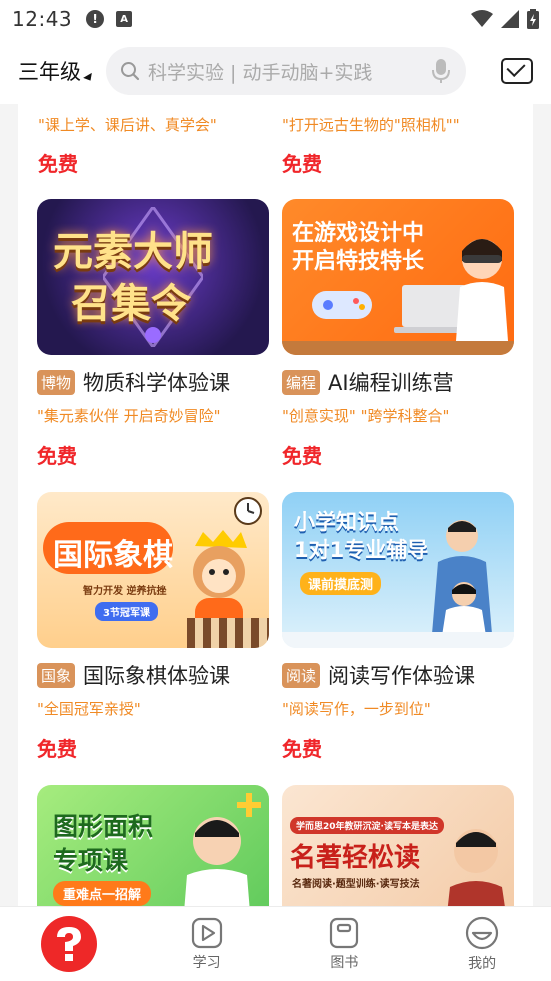  I want to click on thumb-headline: 元素大师, so click(133, 252).